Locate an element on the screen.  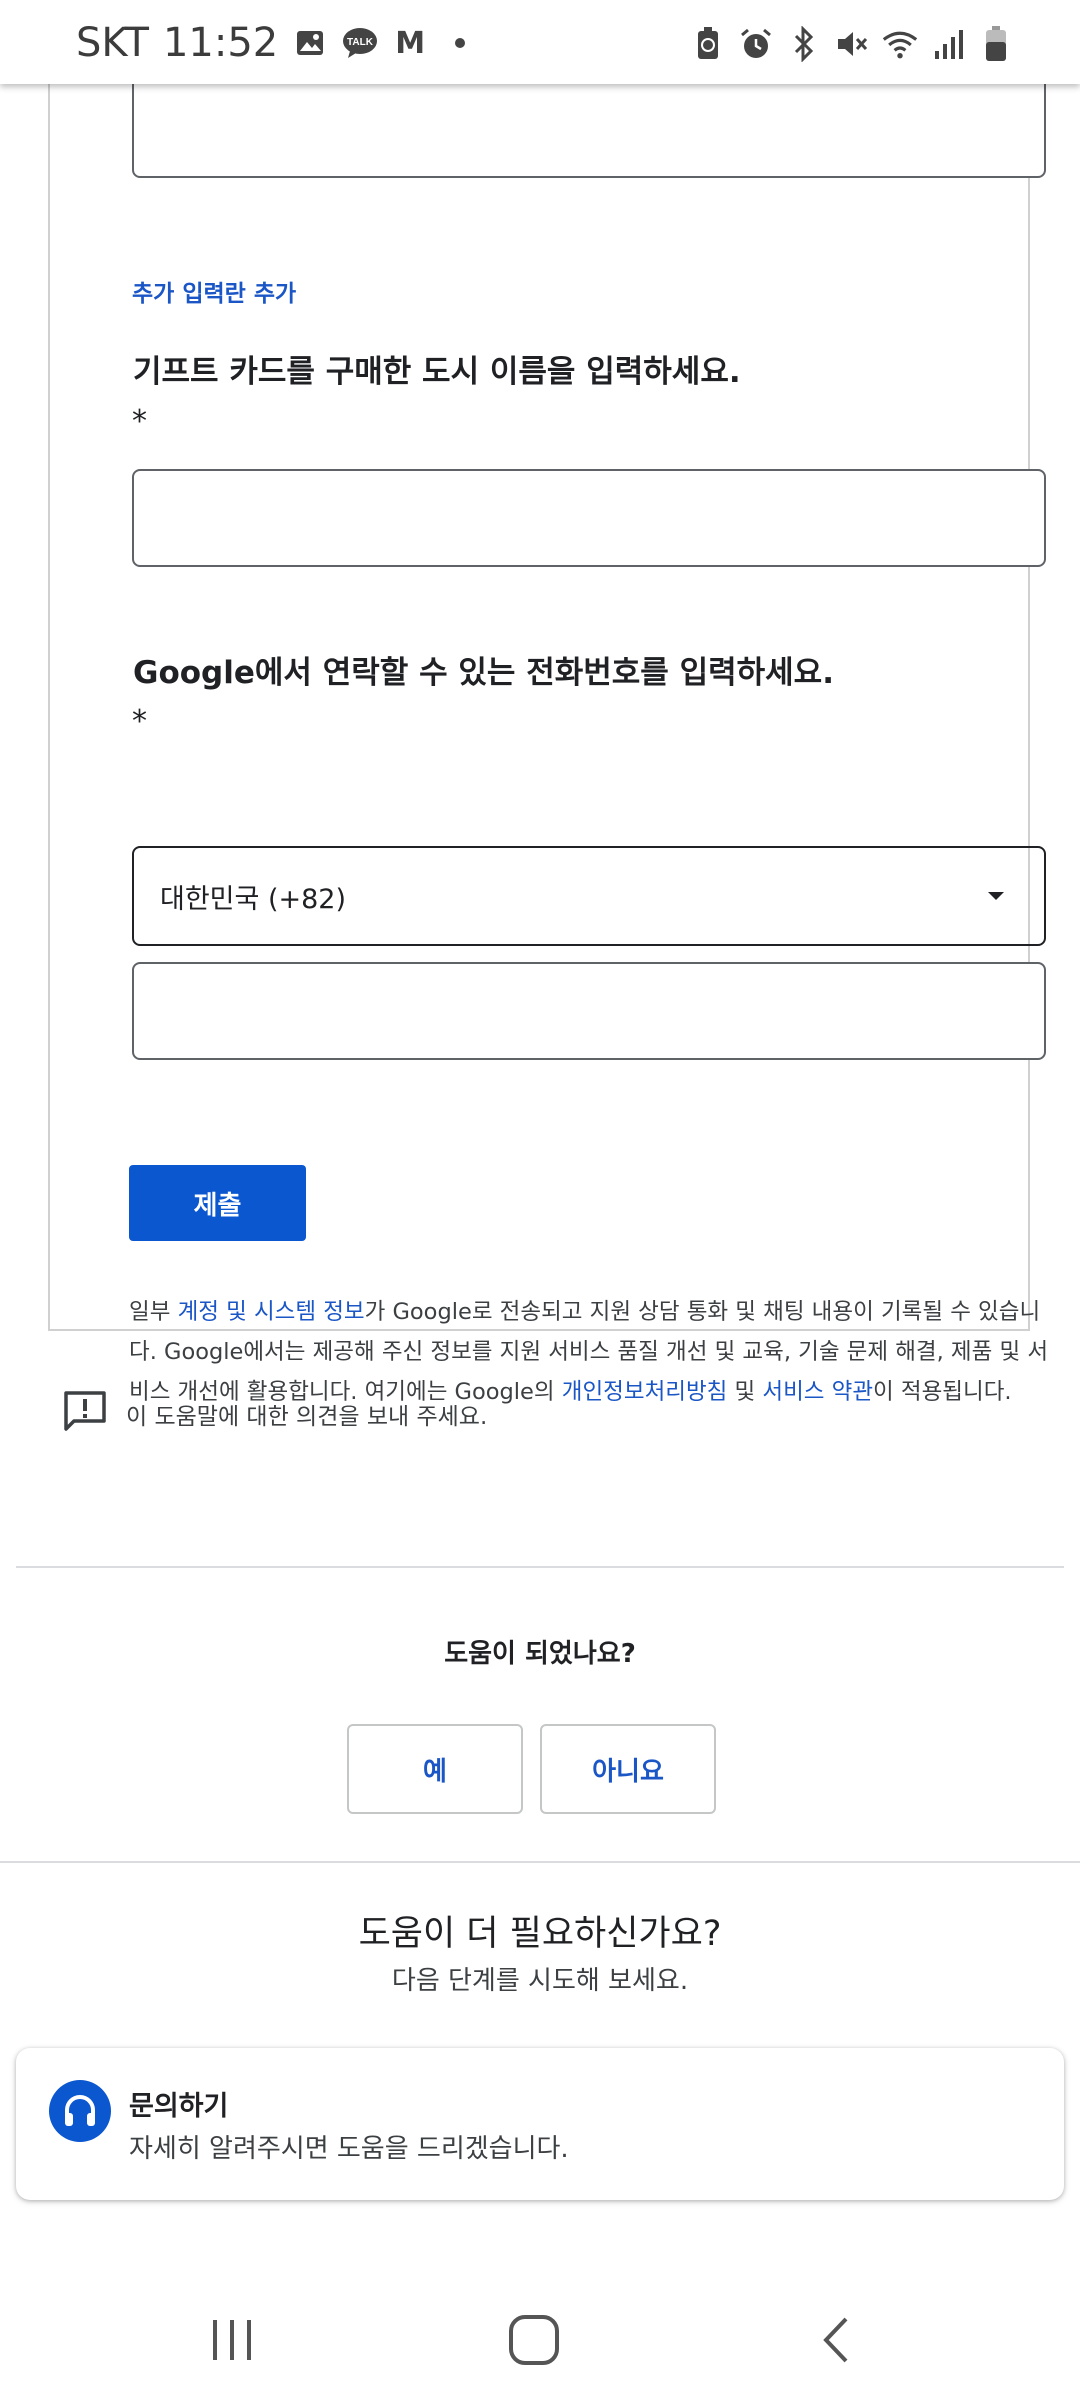
disclaimer-text: 일부 is located at coordinates (153, 1312).